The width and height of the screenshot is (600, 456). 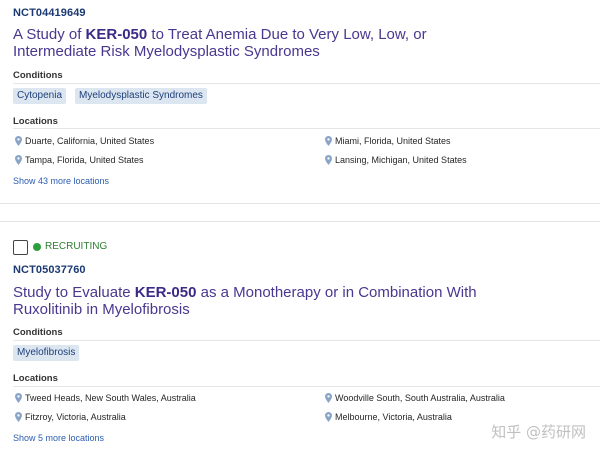 I want to click on status-badge: RECRUITING, so click(x=70, y=246).